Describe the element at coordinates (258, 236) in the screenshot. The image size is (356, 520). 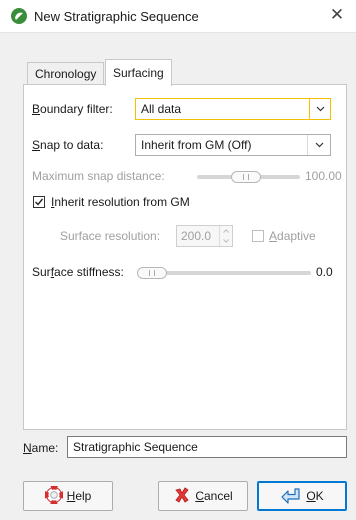
I see `adaptive-checkbox` at that location.